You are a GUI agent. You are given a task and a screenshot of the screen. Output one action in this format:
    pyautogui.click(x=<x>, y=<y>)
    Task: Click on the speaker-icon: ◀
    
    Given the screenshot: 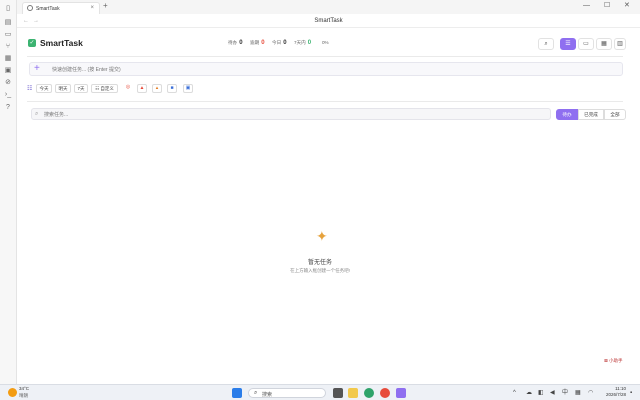 What is the action you would take?
    pyautogui.click(x=552, y=393)
    